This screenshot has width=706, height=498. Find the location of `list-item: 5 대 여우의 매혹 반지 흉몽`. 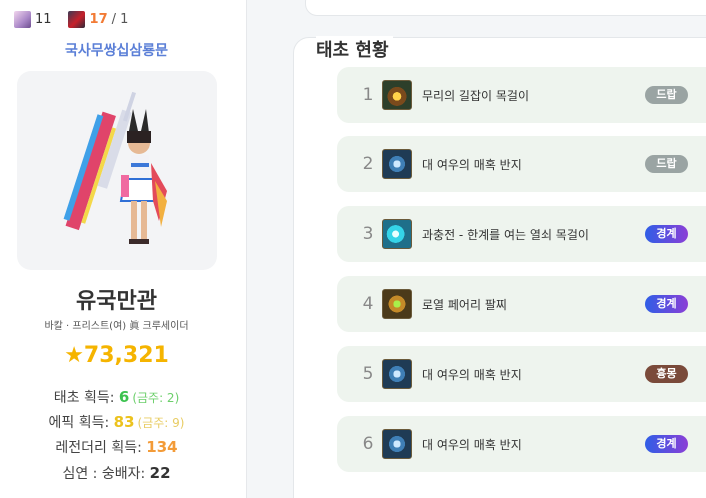

list-item: 5 대 여우의 매혹 반지 흉몽 is located at coordinates (521, 374).